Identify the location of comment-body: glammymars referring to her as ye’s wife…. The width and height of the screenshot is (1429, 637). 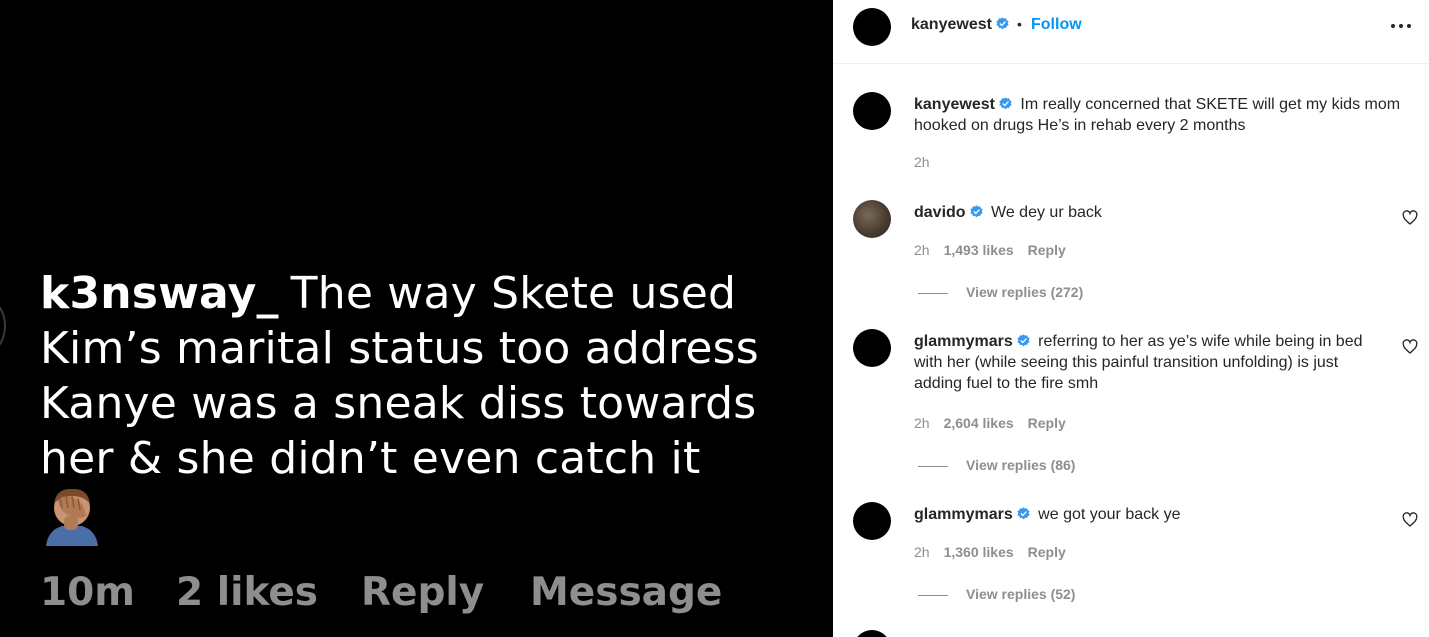
(1144, 362).